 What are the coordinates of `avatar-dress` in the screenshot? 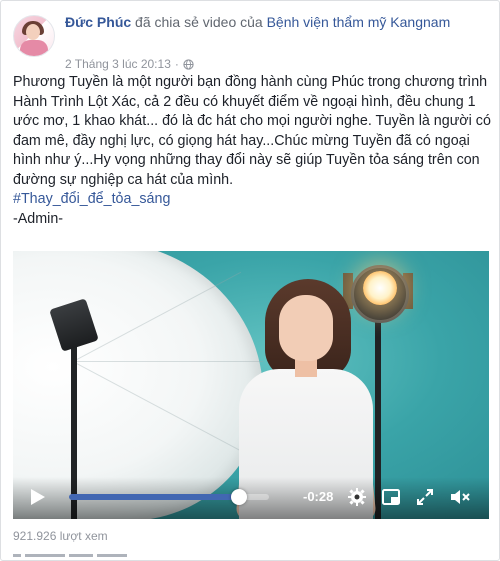 It's located at (34, 48).